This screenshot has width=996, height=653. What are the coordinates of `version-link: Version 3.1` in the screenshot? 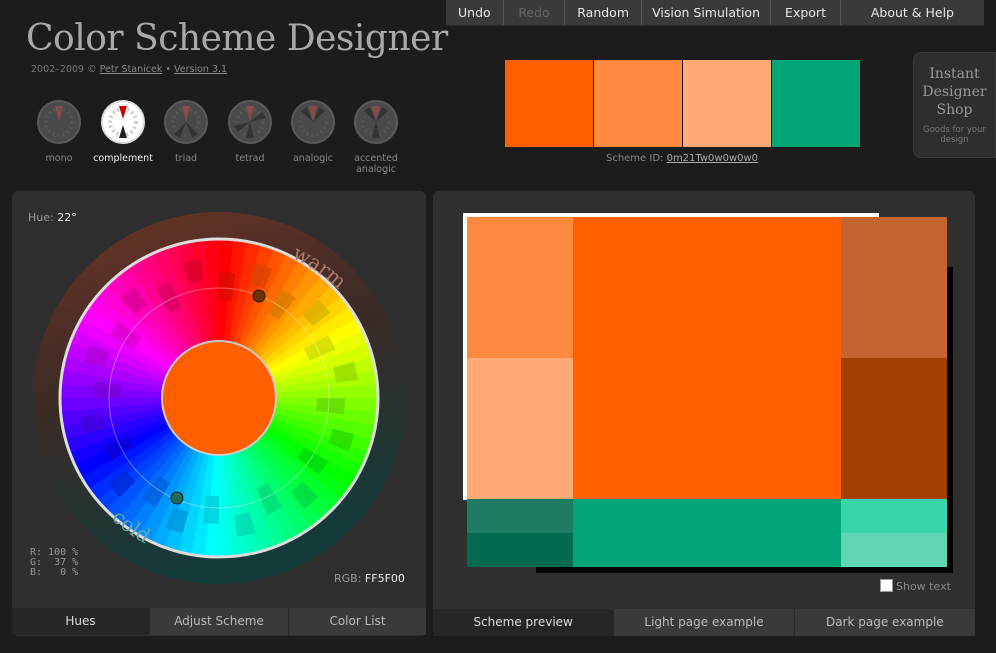 It's located at (200, 69).